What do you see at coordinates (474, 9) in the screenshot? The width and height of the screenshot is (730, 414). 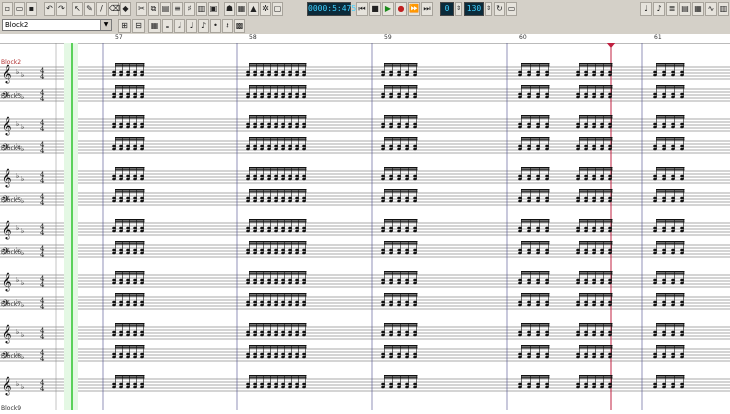 I see `tempo-value: 130` at bounding box center [474, 9].